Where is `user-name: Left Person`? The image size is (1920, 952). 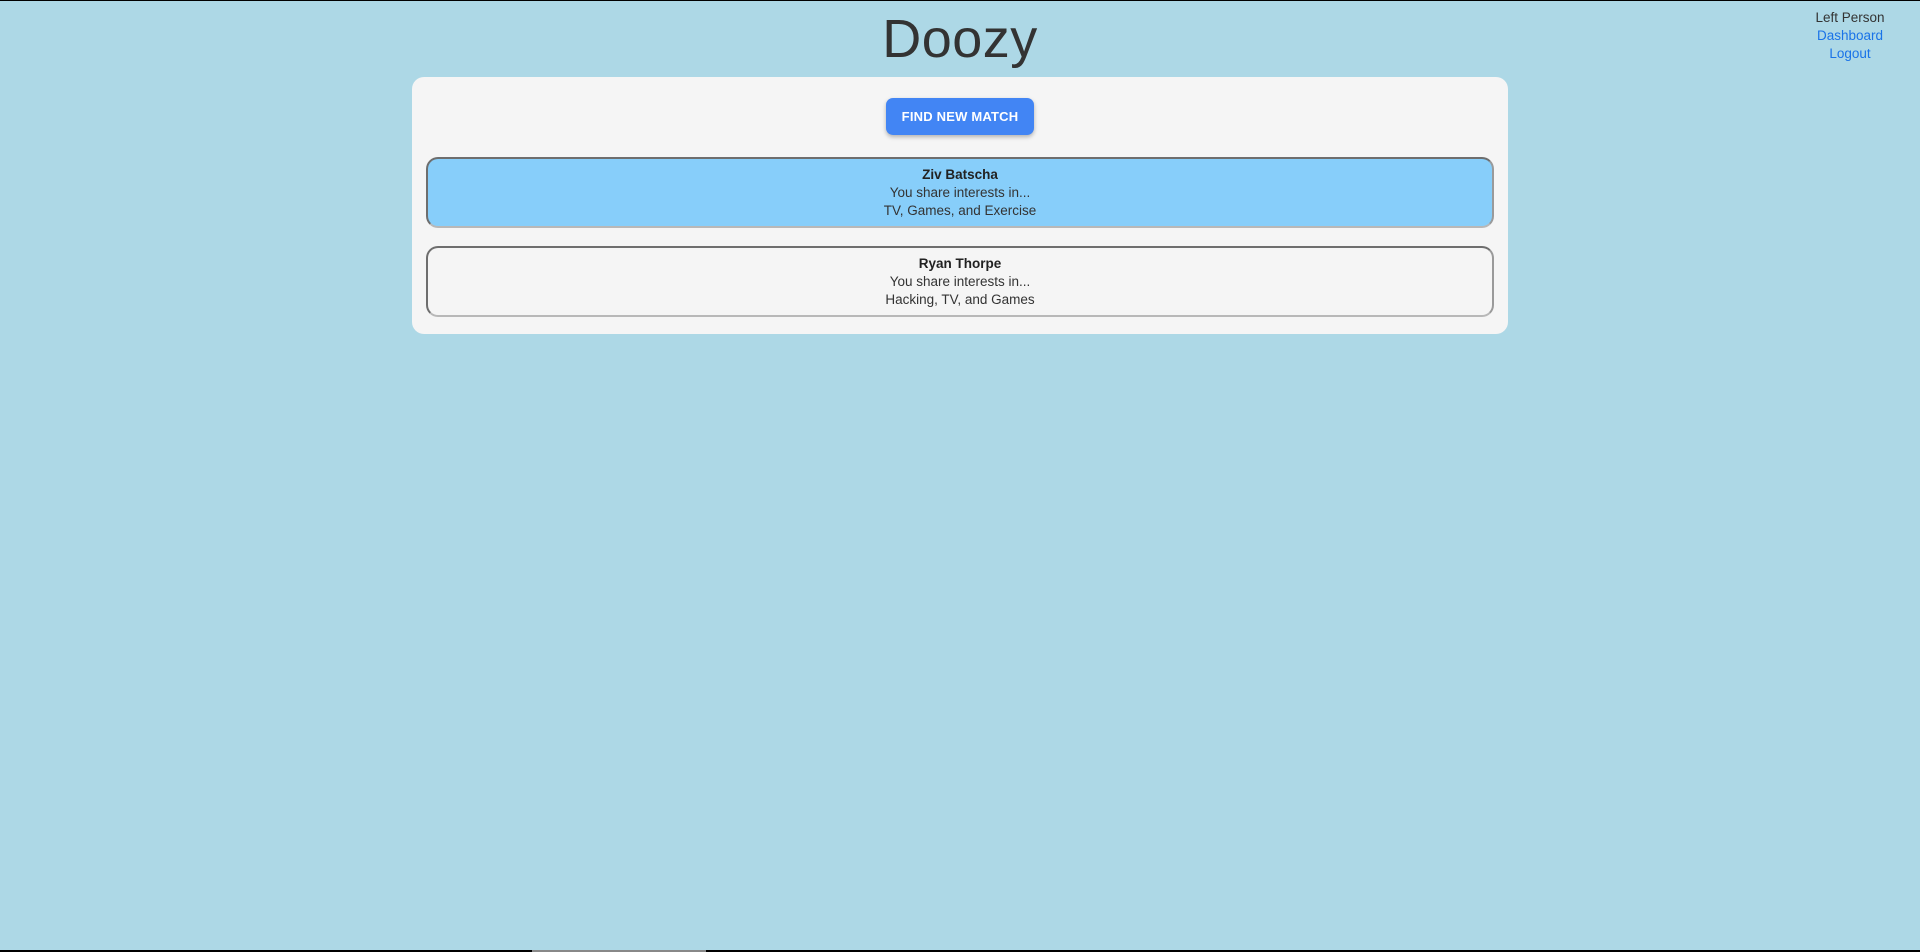 user-name: Left Person is located at coordinates (1850, 17).